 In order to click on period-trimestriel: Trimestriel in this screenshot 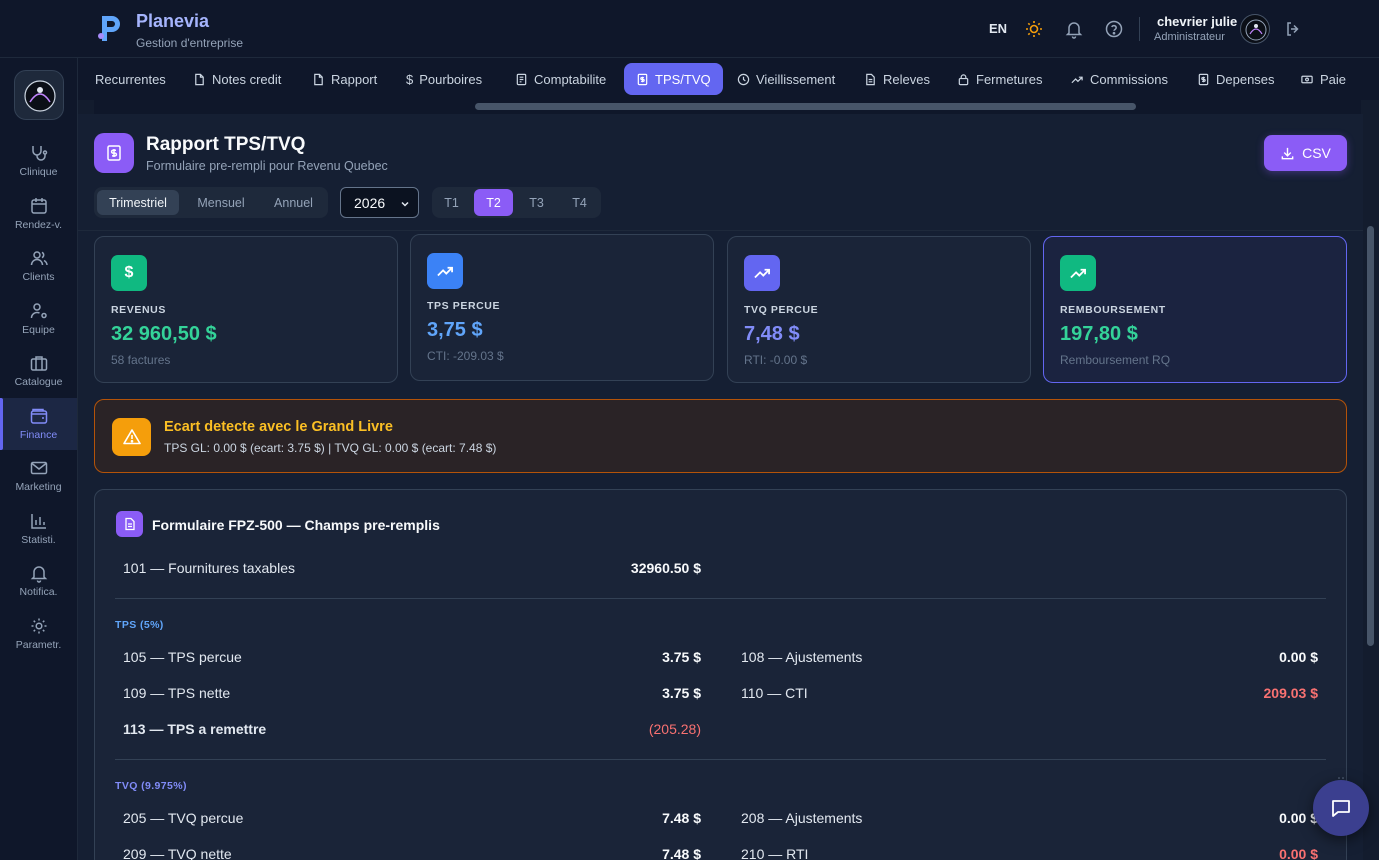, I will do `click(138, 202)`.